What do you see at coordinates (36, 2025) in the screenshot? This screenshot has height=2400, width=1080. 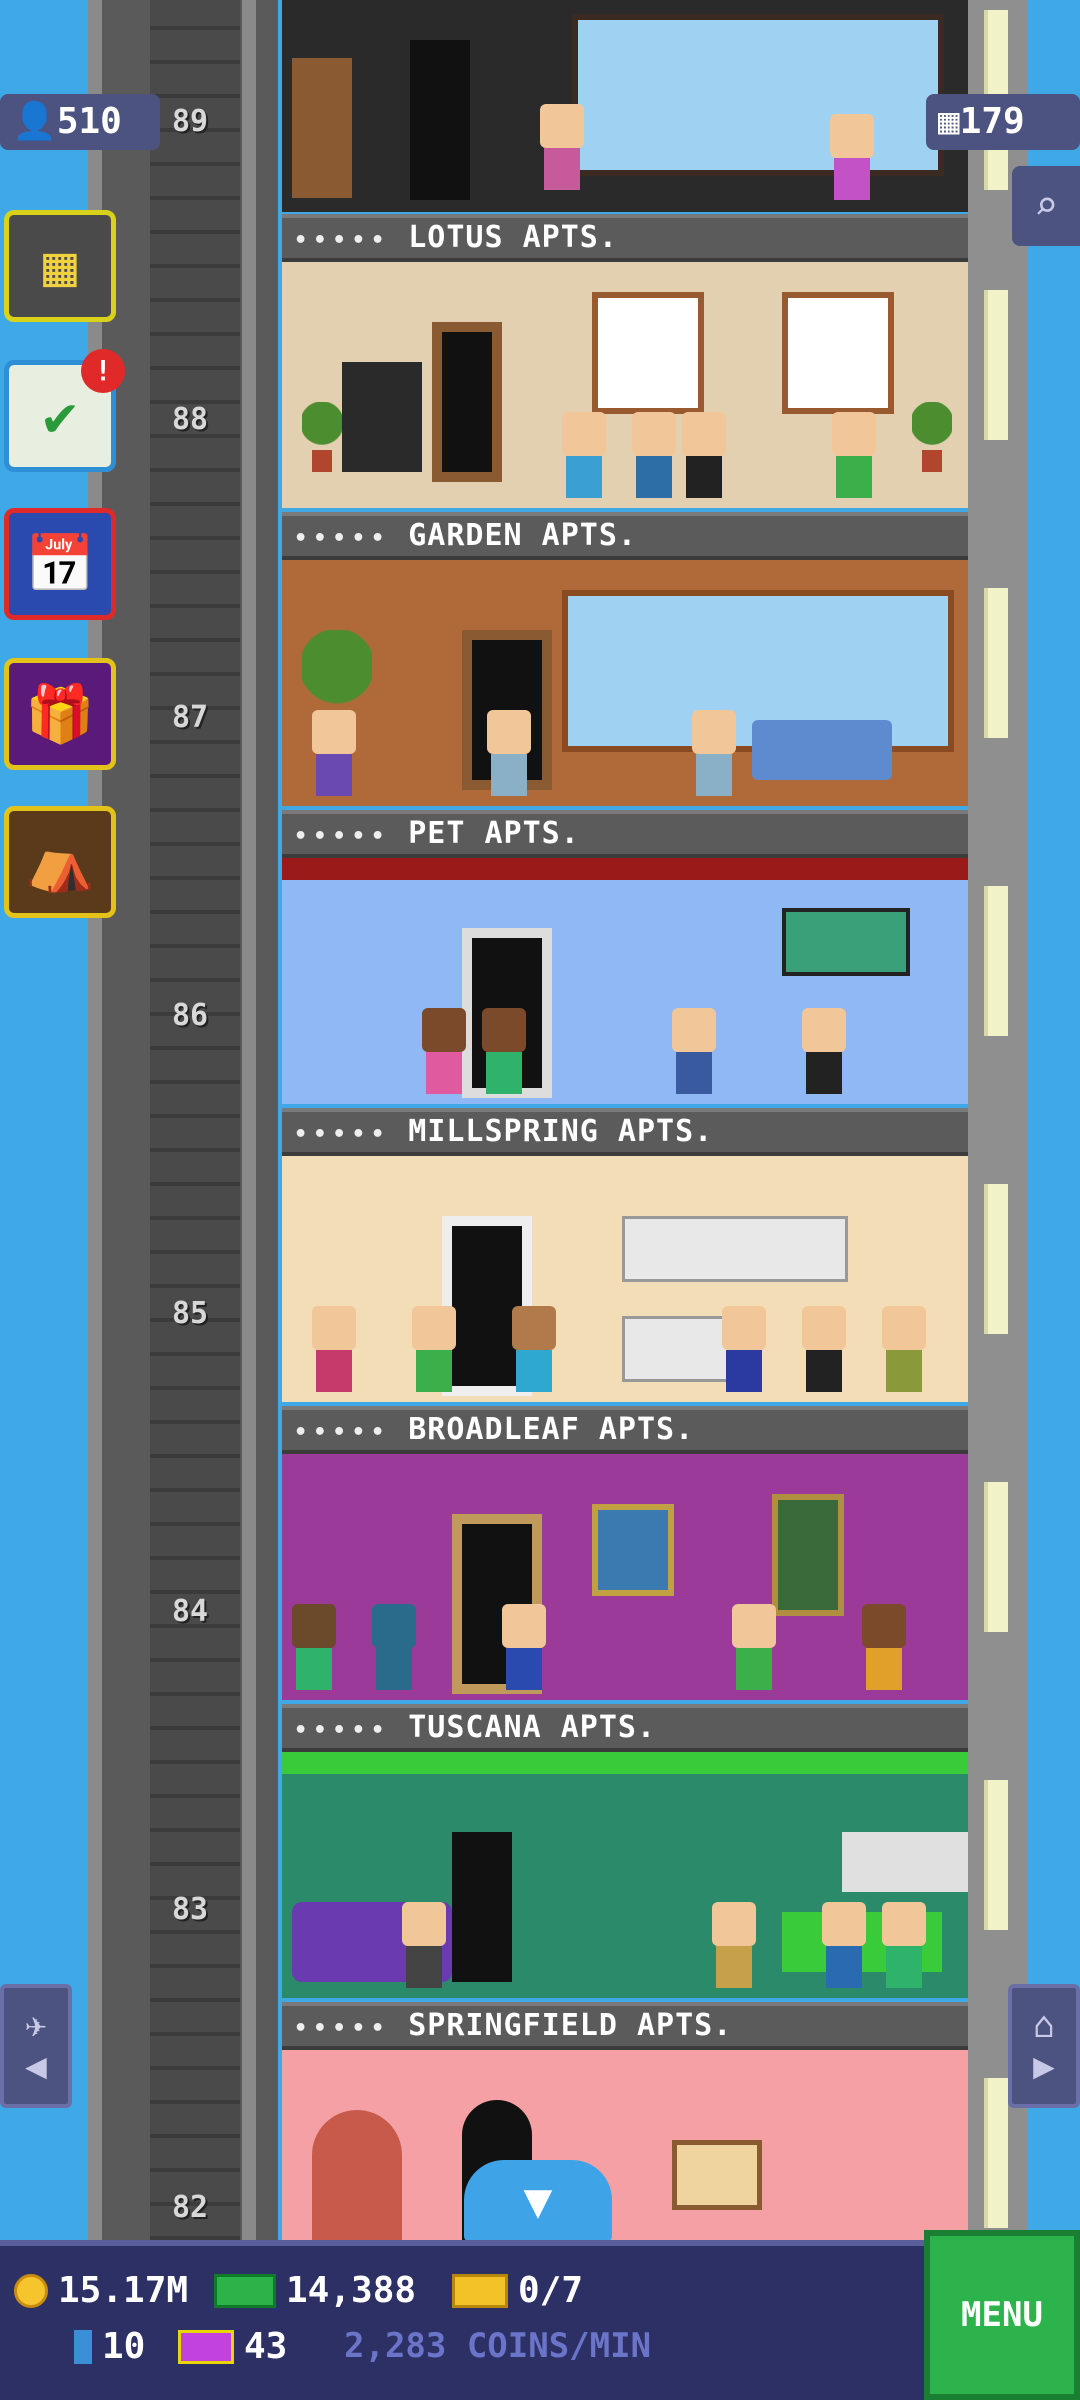 I see `airplane-icon: ✈` at bounding box center [36, 2025].